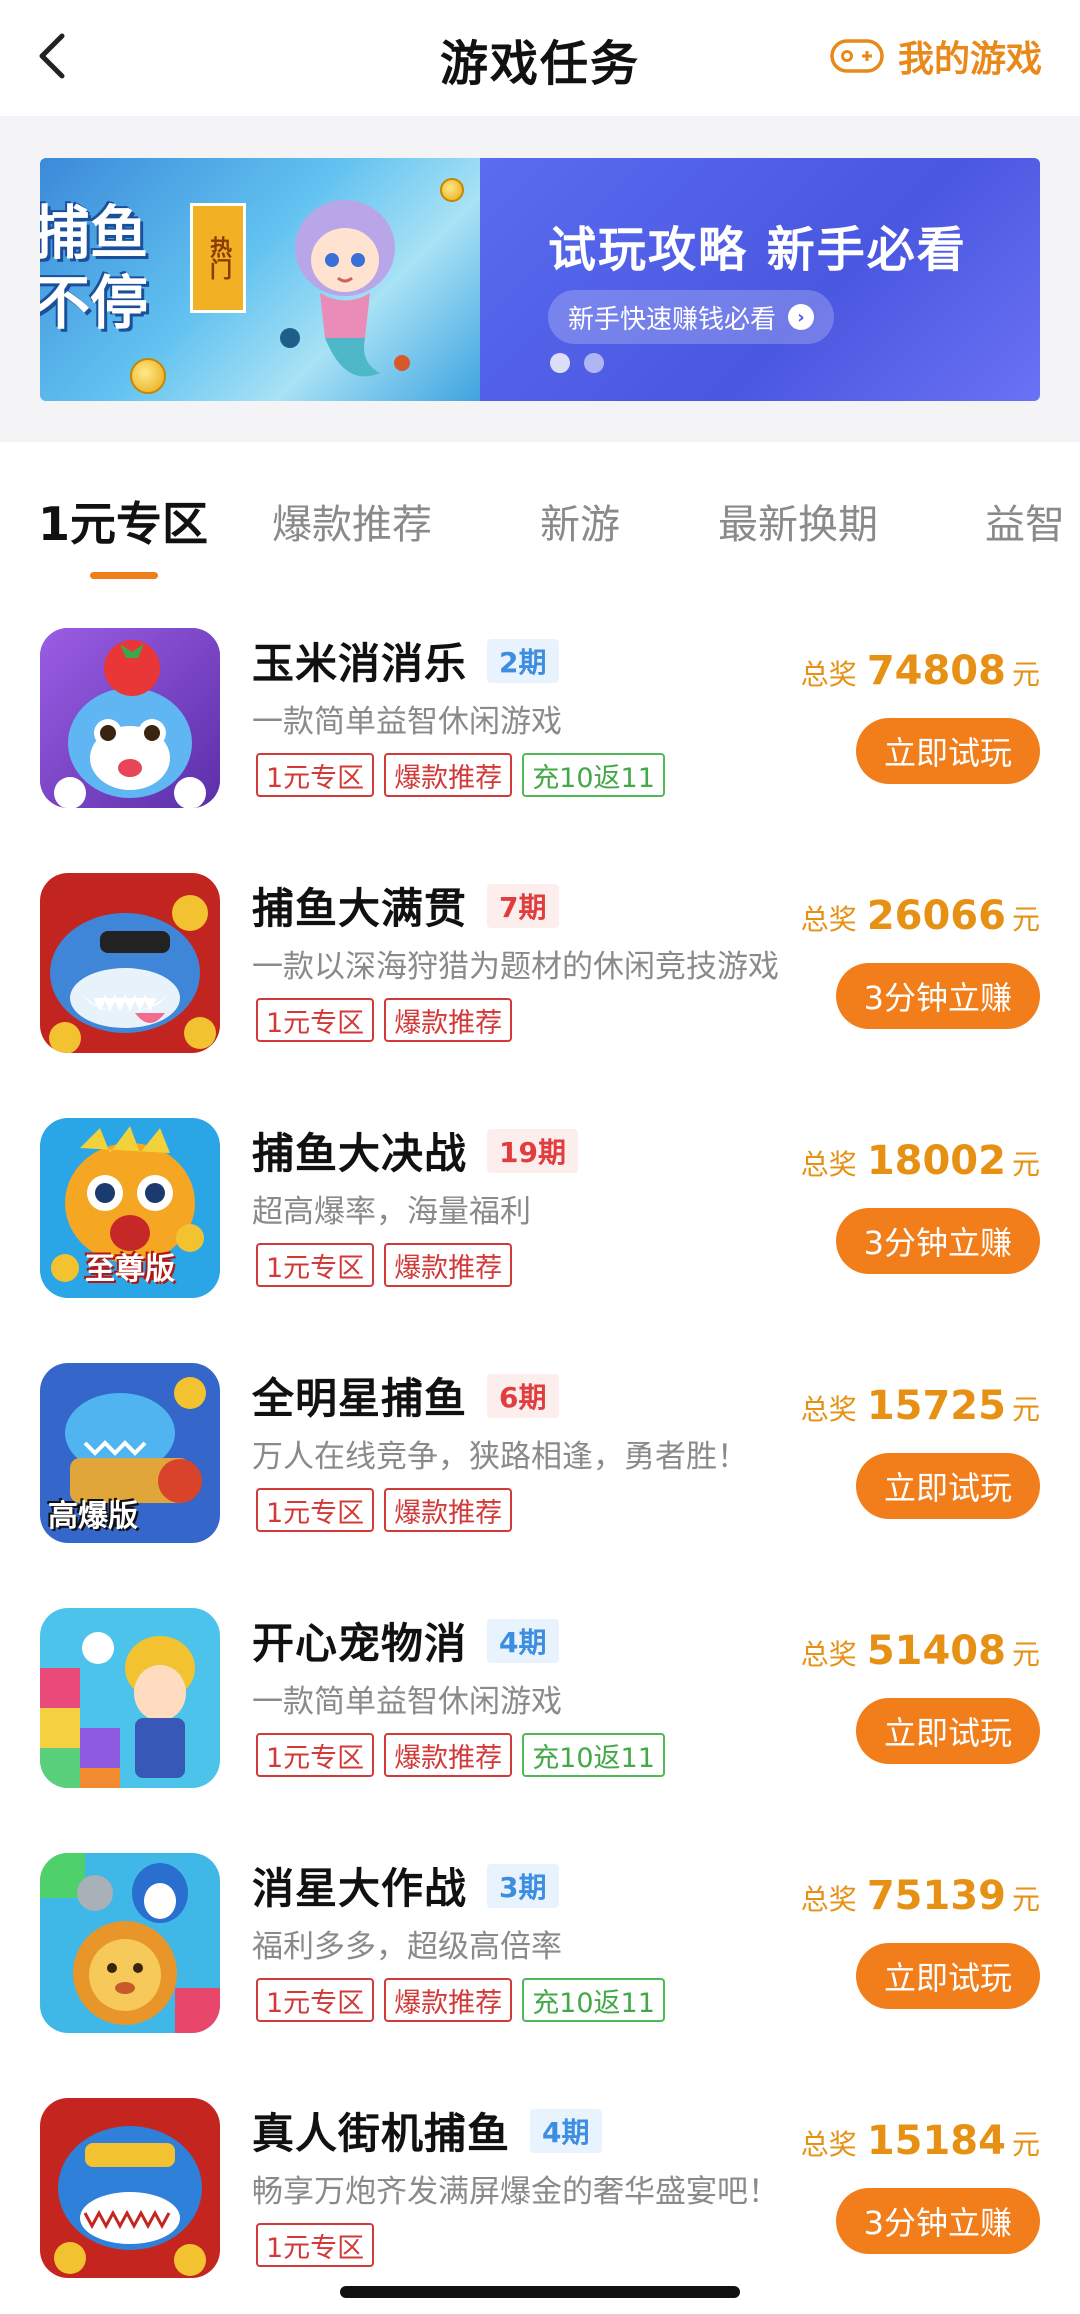 This screenshot has height=2314, width=1080. What do you see at coordinates (360, 1398) in the screenshot?
I see `game-name: 全明星捕鱼` at bounding box center [360, 1398].